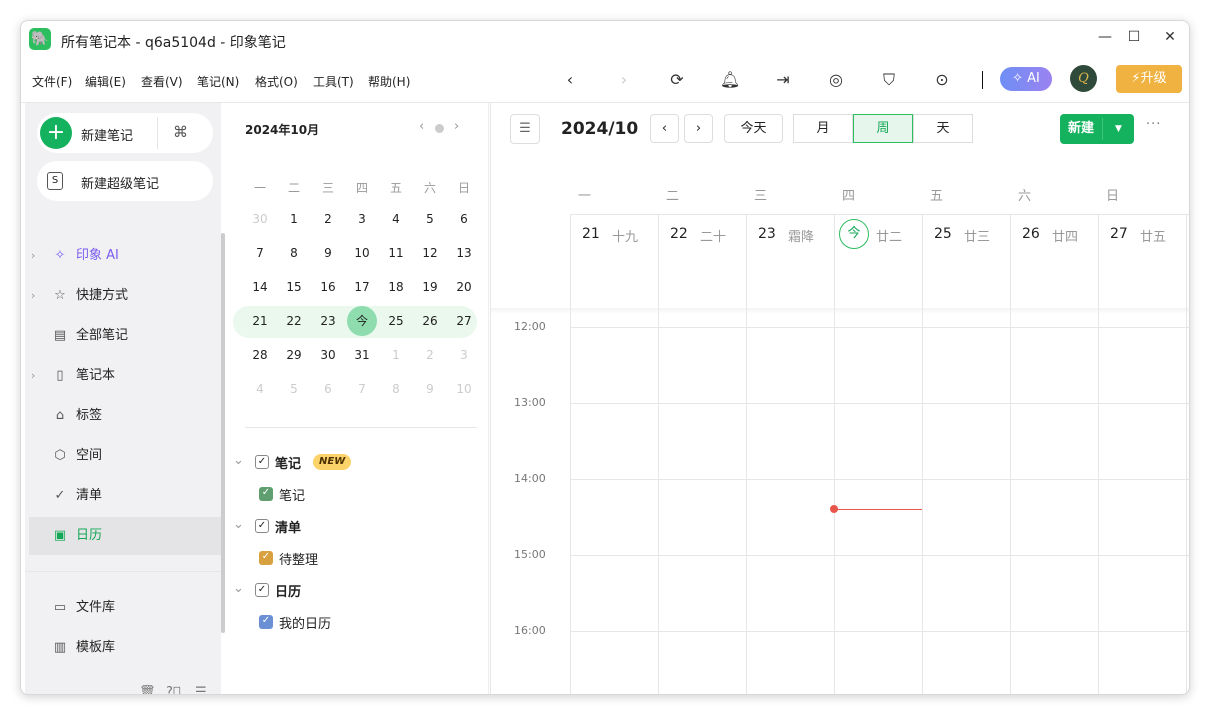  I want to click on mini-day: 23, so click(328, 321).